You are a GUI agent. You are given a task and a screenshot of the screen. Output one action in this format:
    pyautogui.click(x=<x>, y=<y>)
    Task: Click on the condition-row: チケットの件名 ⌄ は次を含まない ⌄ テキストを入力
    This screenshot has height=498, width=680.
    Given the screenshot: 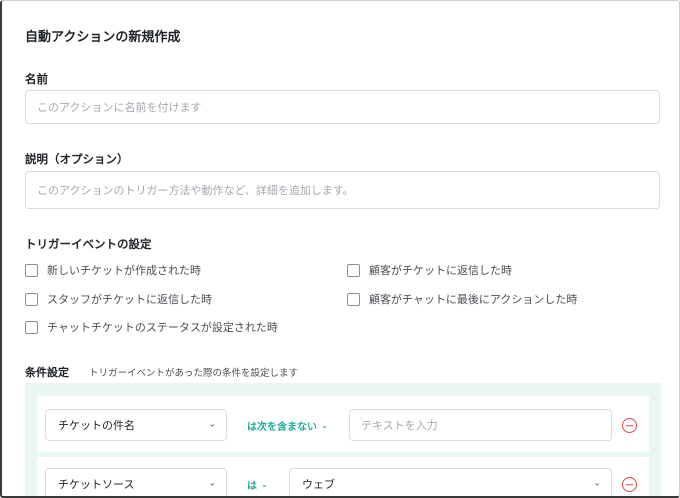 What is the action you would take?
    pyautogui.click(x=343, y=424)
    